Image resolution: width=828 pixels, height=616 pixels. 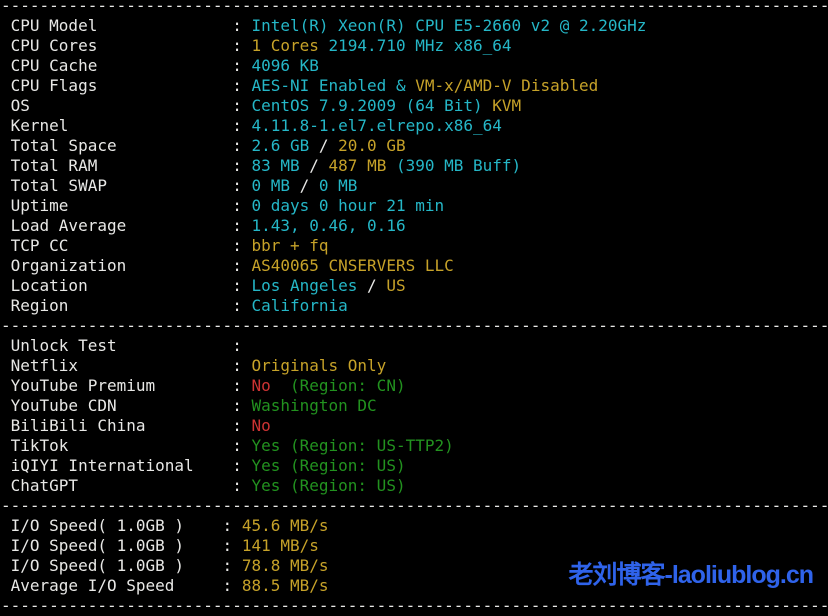 I want to click on terminal-line-total-swap: Total SWAP : 0 MB / 0 MB, so click(x=414, y=186).